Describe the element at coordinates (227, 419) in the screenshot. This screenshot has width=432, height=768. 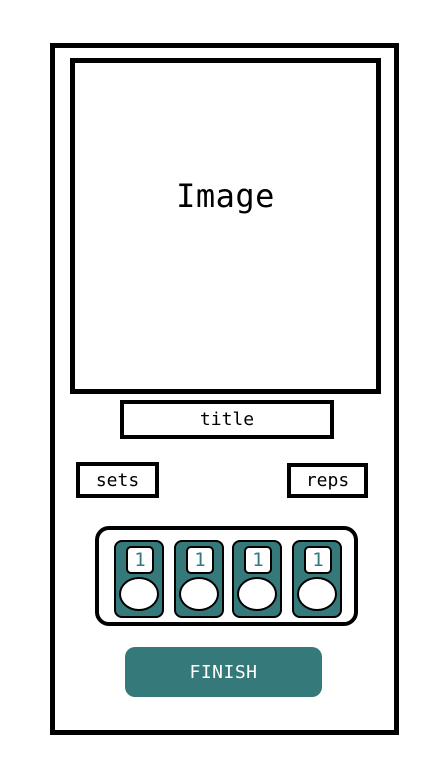
I see `exercise-title: title` at that location.